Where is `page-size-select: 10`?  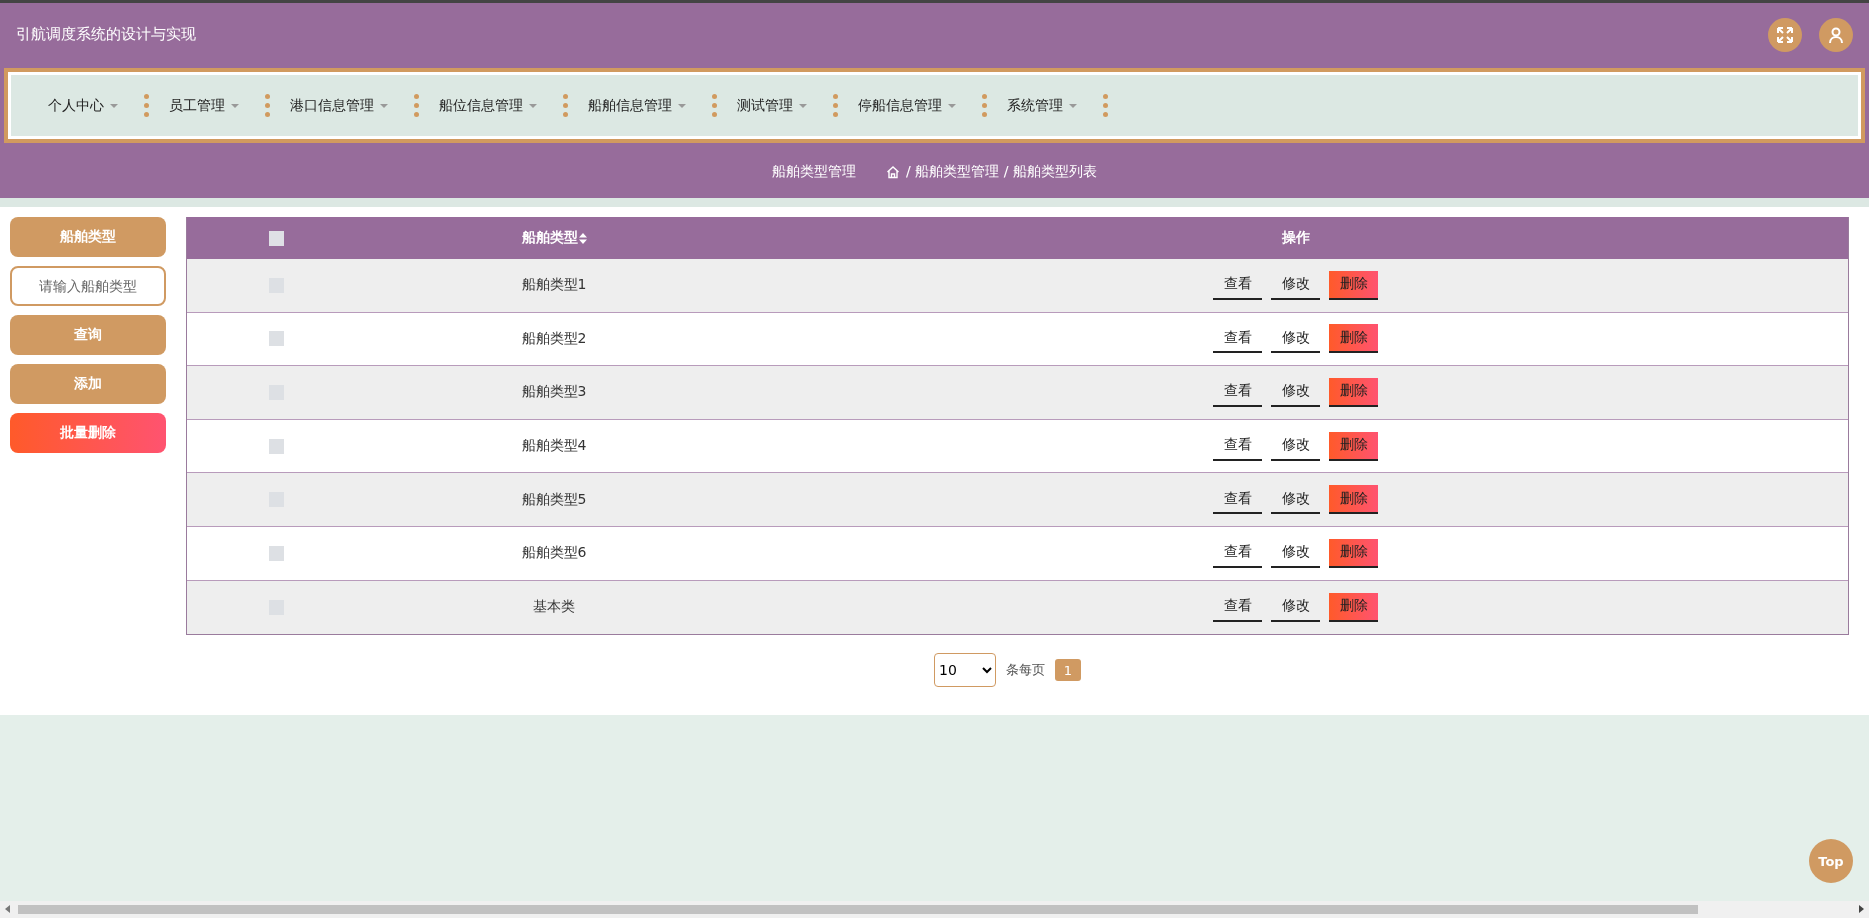 page-size-select: 10 is located at coordinates (965, 670).